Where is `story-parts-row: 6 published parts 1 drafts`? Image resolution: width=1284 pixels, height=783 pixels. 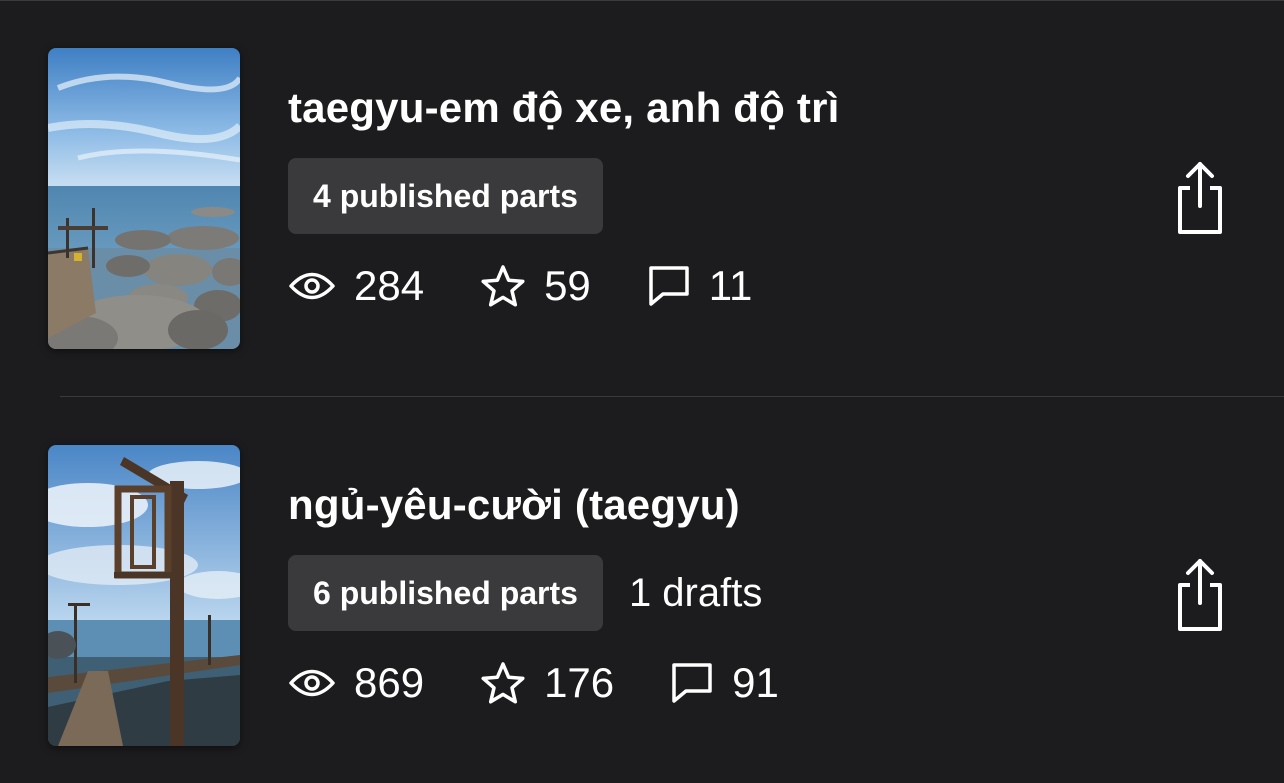
story-parts-row: 6 published parts 1 drafts is located at coordinates (525, 593).